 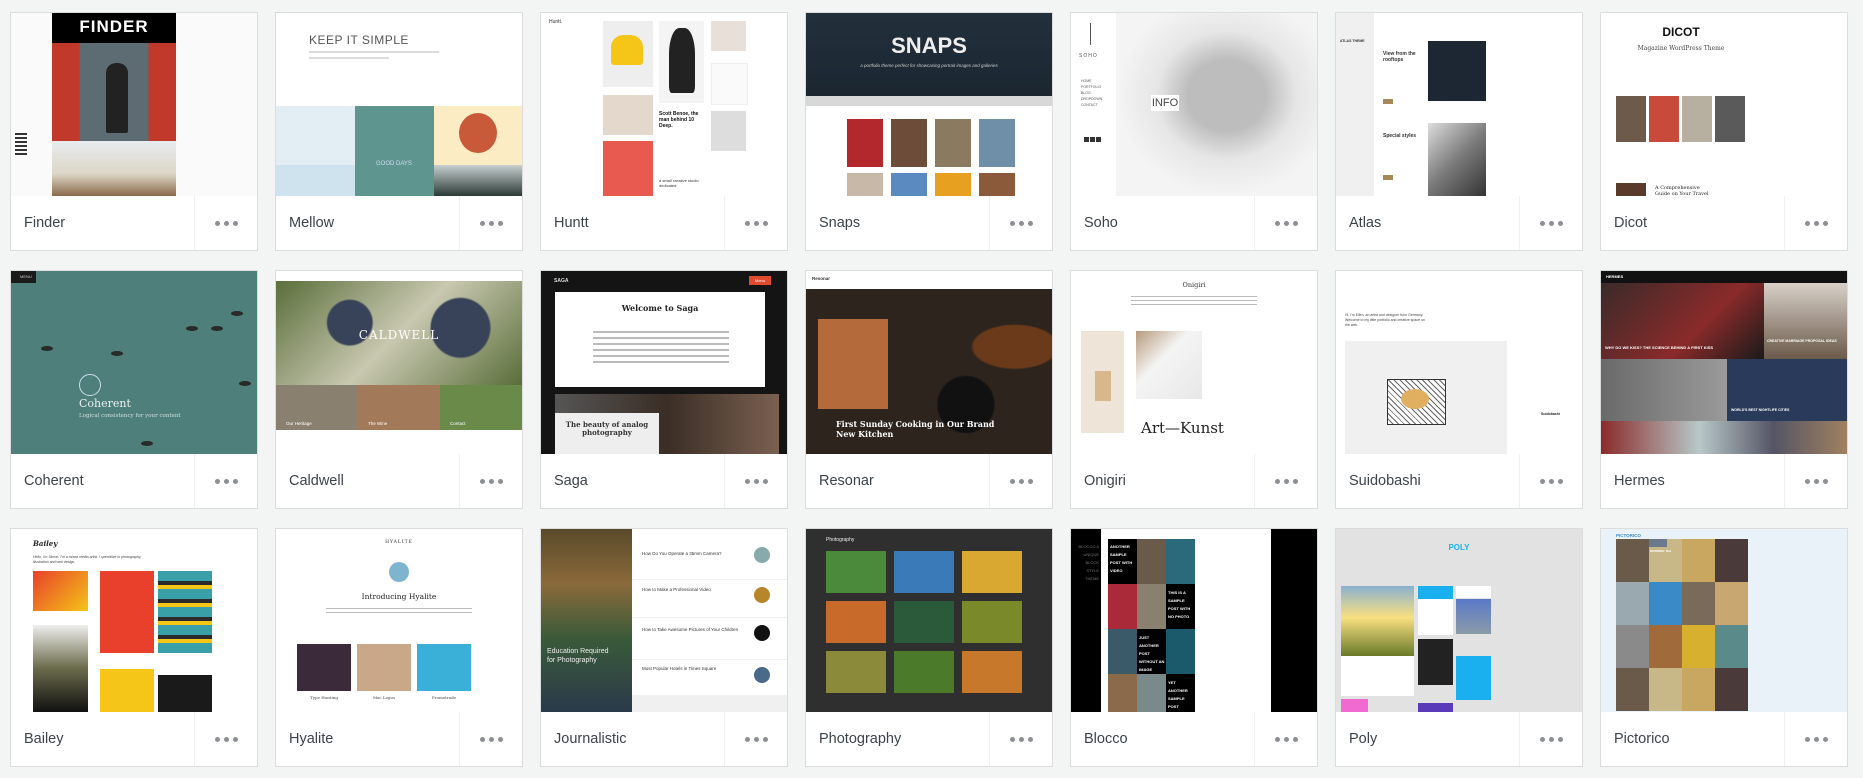 I want to click on theme-name: Hermes, so click(x=1692, y=481).